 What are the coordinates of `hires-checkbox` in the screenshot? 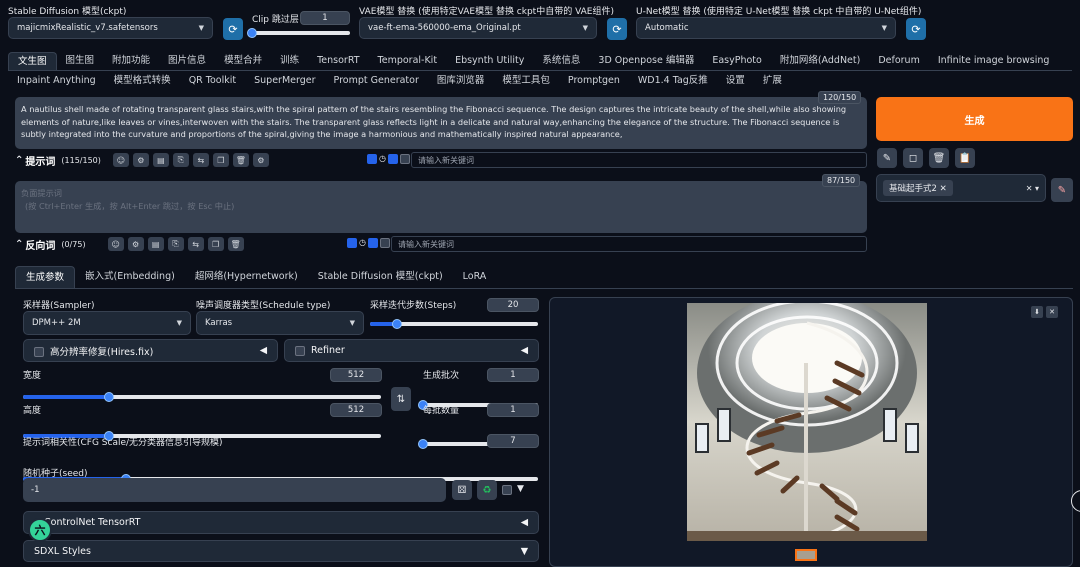 It's located at (39, 352).